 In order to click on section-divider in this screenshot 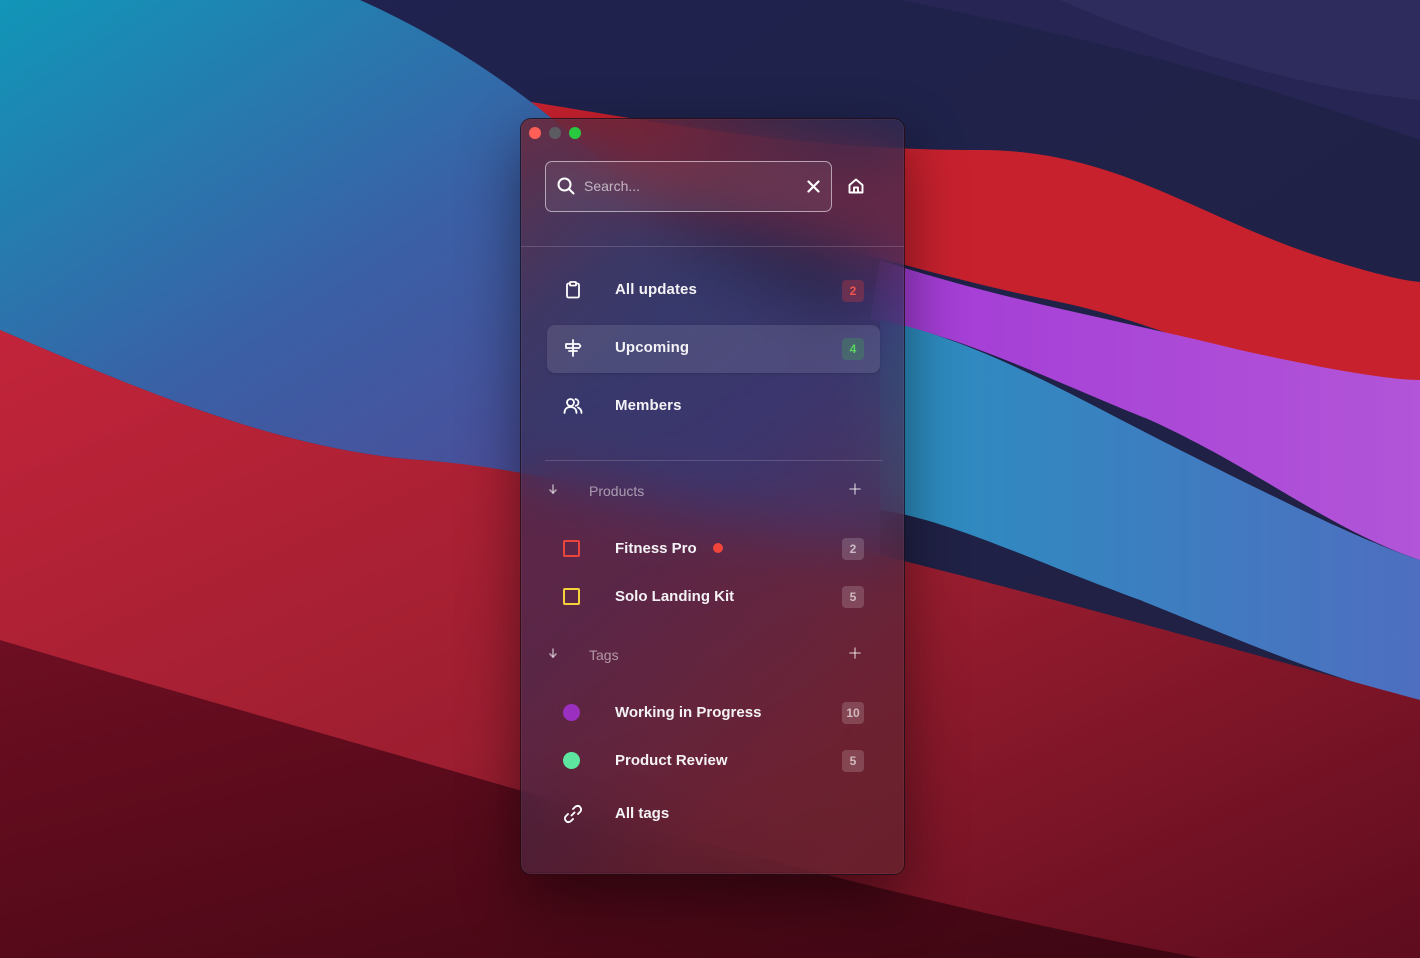, I will do `click(713, 460)`.